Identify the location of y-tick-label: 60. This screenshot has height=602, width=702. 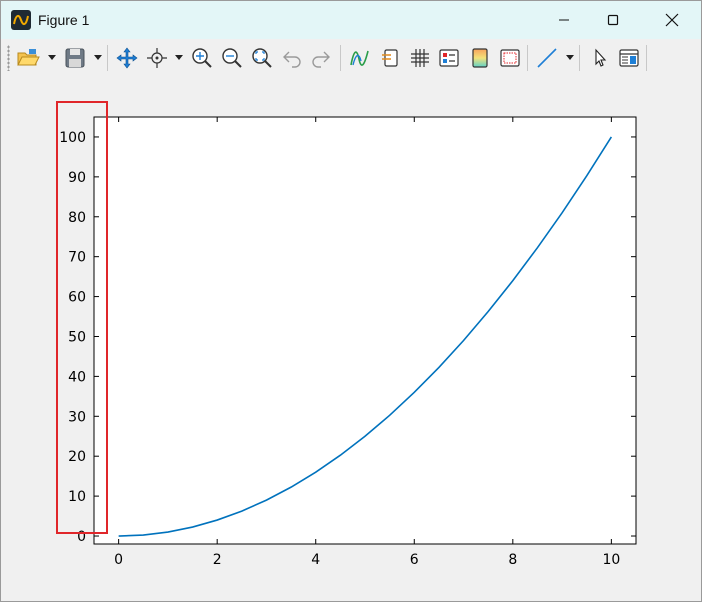
(77, 298).